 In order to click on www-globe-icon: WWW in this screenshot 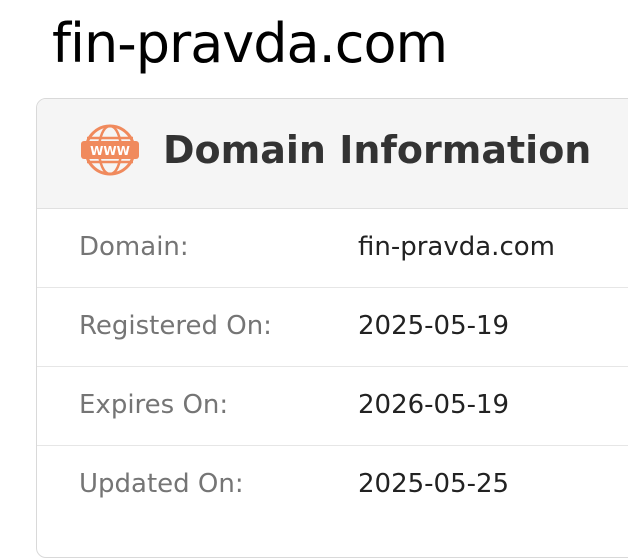, I will do `click(110, 150)`.